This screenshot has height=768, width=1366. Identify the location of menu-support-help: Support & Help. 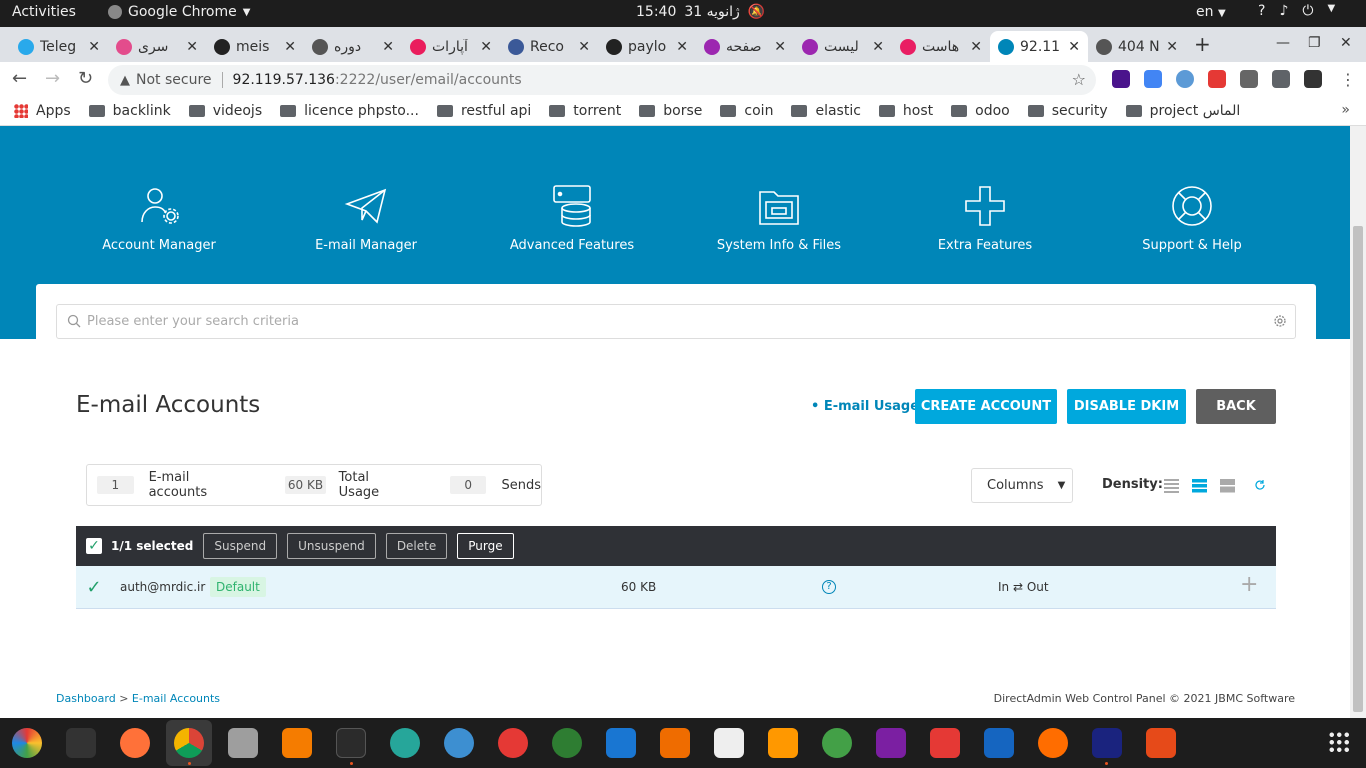
(1192, 218).